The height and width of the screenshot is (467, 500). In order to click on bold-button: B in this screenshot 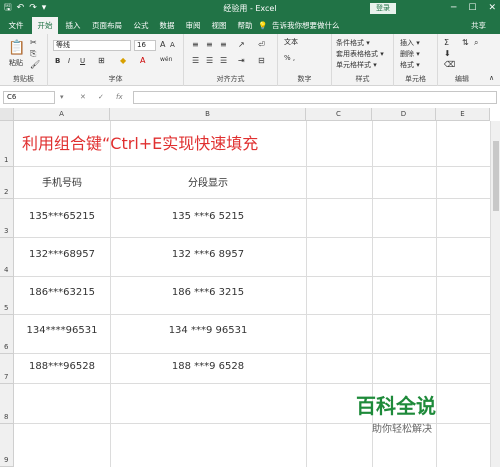, I will do `click(57, 61)`.